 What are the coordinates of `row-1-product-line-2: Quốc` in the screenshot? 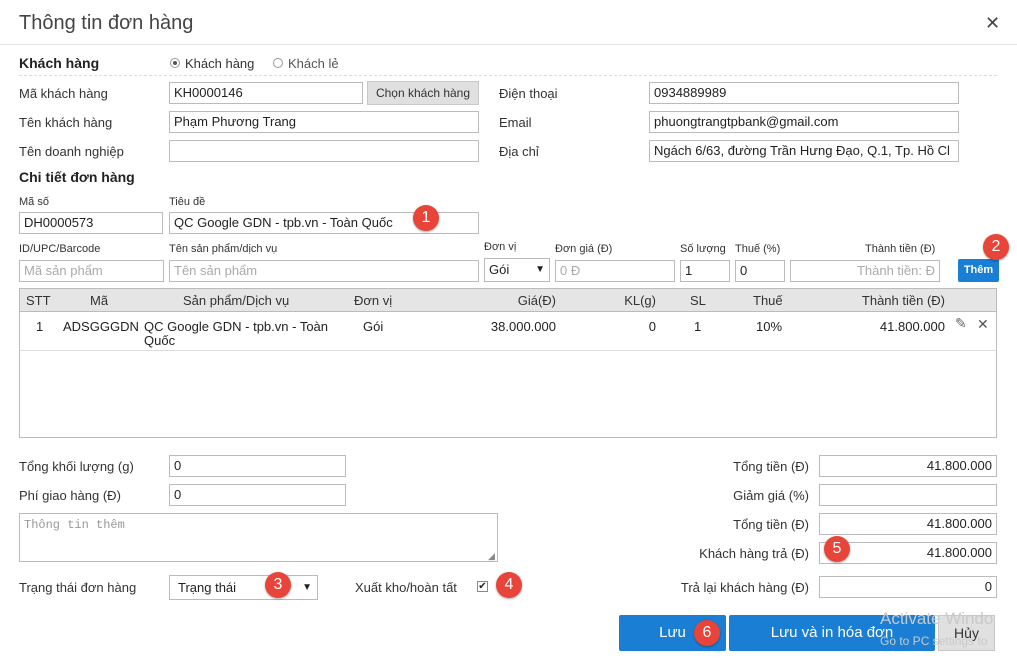 It's located at (160, 340).